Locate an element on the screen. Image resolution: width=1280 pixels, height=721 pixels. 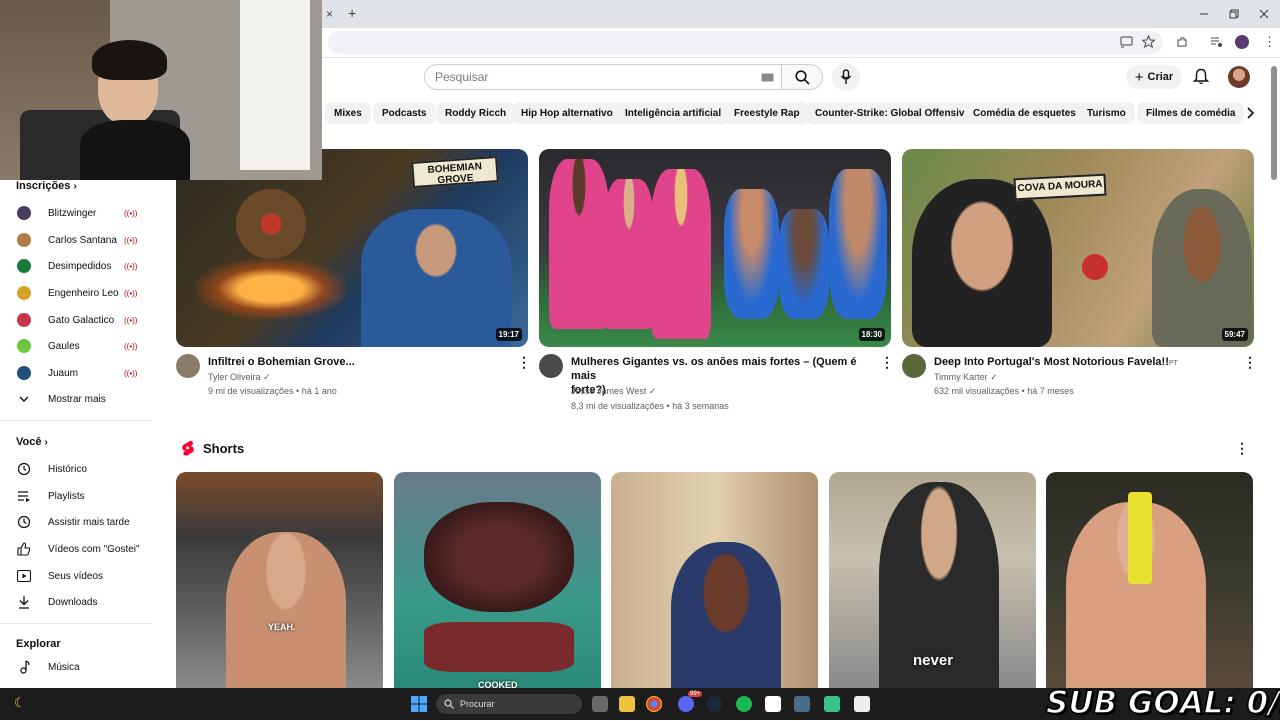
page-scrollbar-thumb is located at coordinates (1274, 123).